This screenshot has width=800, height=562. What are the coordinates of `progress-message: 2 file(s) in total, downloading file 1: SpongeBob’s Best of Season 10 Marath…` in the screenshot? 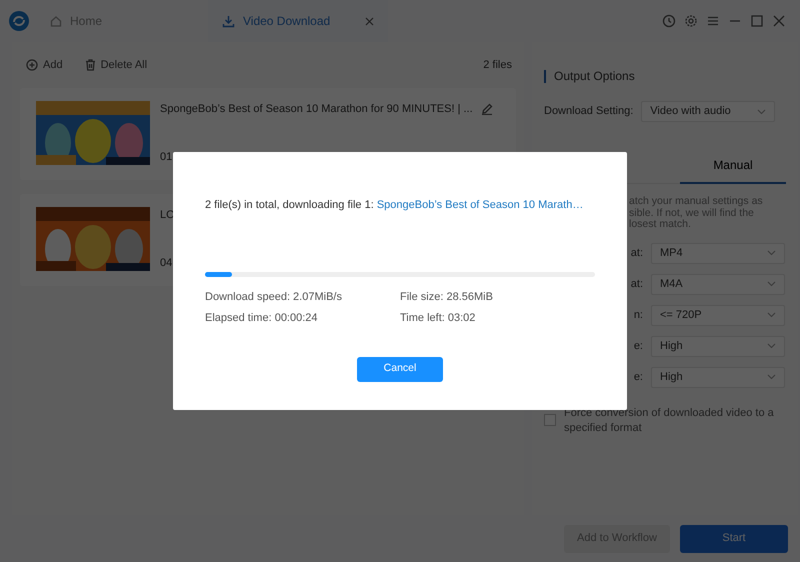 It's located at (394, 205).